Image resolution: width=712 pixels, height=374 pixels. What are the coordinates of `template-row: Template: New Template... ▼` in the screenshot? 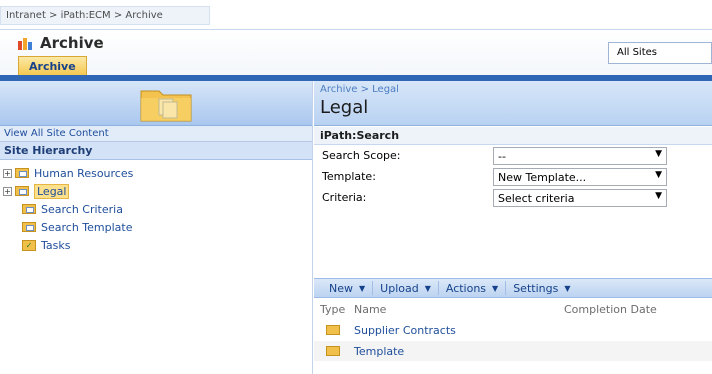 It's located at (513, 176).